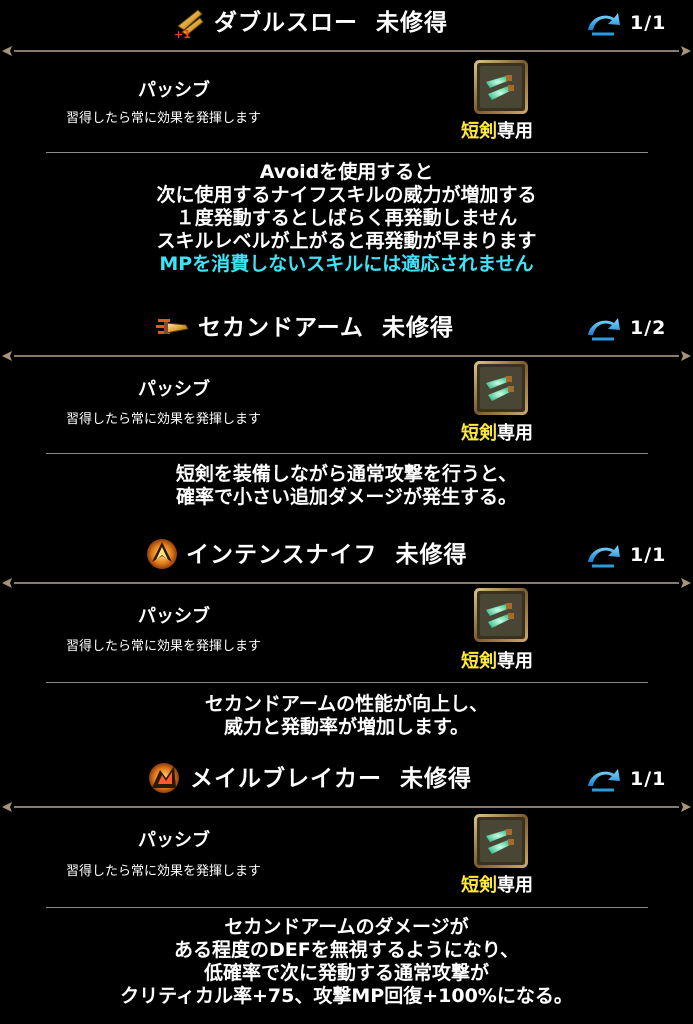 The image size is (693, 1024). What do you see at coordinates (346, 474) in the screenshot?
I see `skill-description-line: 短剣を装備しながら通常攻撃を行うと、` at bounding box center [346, 474].